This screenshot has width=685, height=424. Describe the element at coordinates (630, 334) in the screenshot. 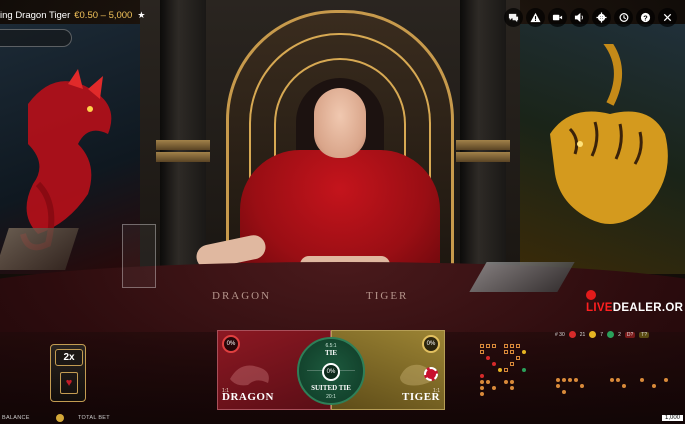

I see `dragon-predict-button: D?` at that location.